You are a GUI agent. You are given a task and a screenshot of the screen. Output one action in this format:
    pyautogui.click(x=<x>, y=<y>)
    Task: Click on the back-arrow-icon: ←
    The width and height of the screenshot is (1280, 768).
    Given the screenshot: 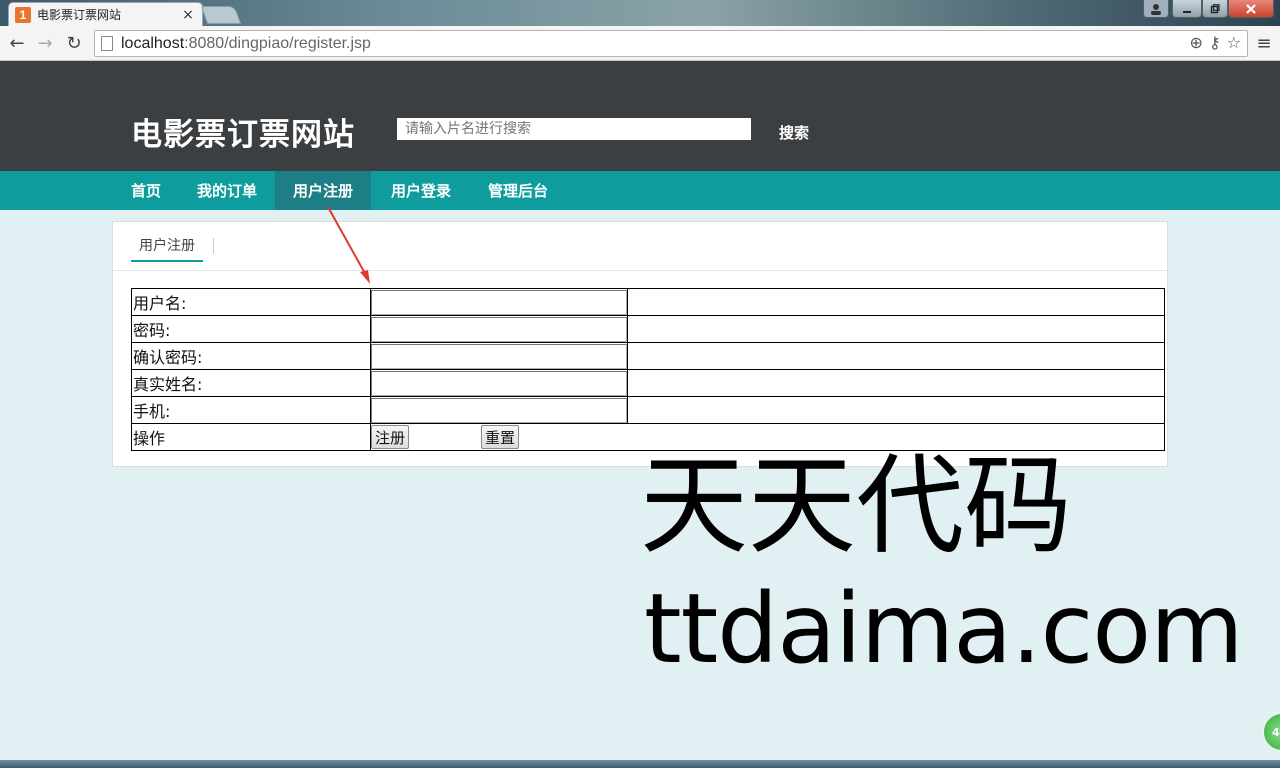 What is the action you would take?
    pyautogui.click(x=17, y=43)
    